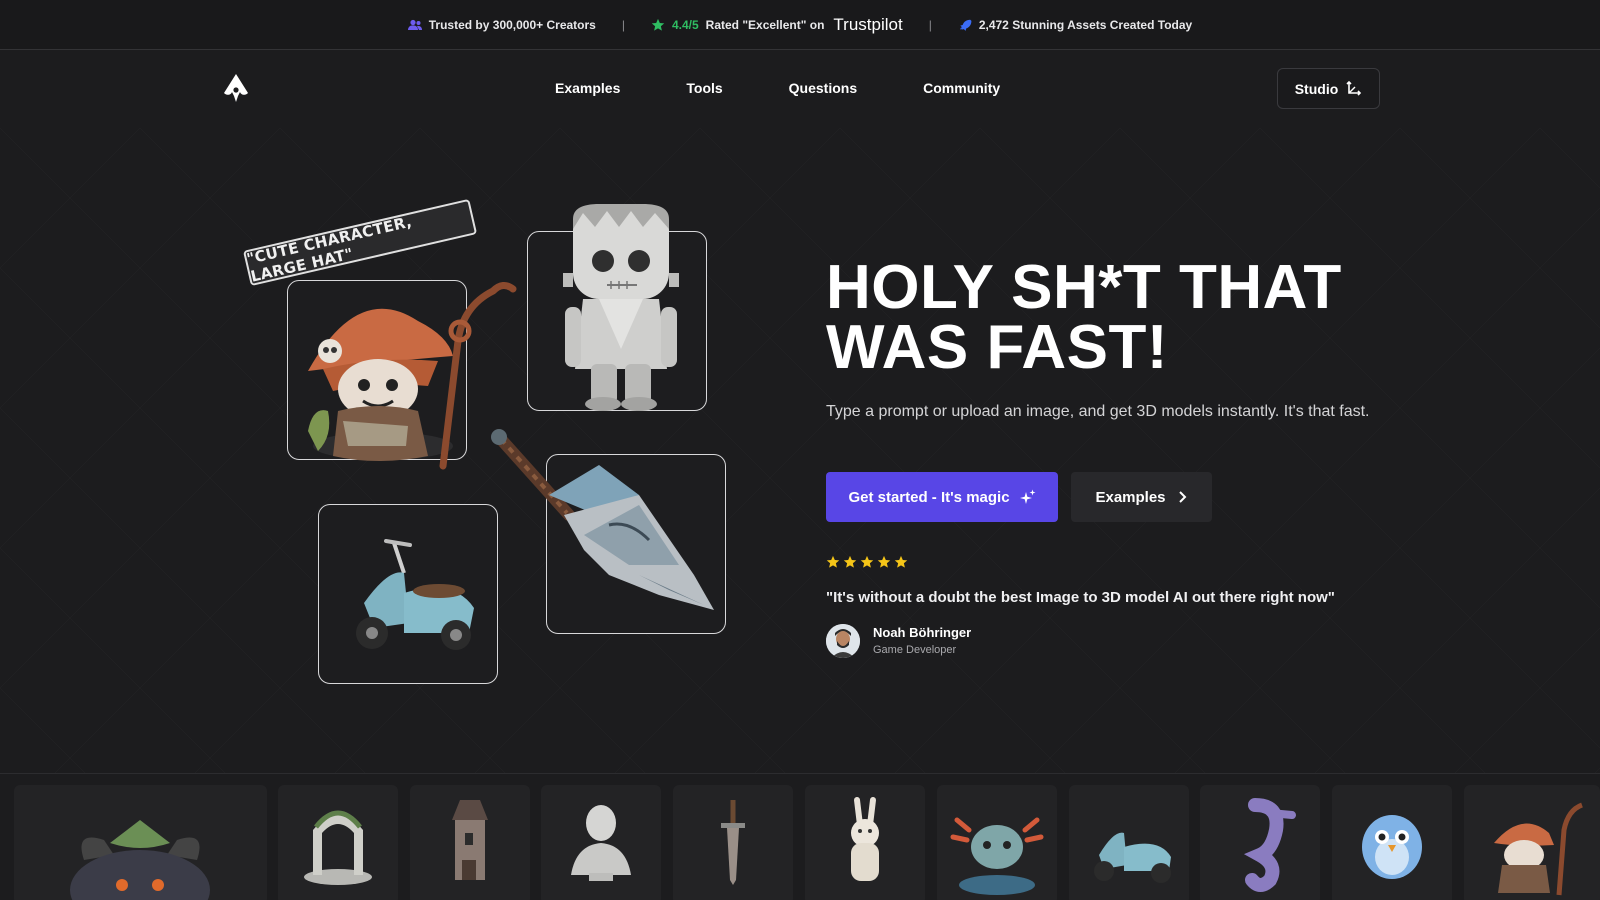  Describe the element at coordinates (415, 594) in the screenshot. I see `scooter-model-image` at that location.